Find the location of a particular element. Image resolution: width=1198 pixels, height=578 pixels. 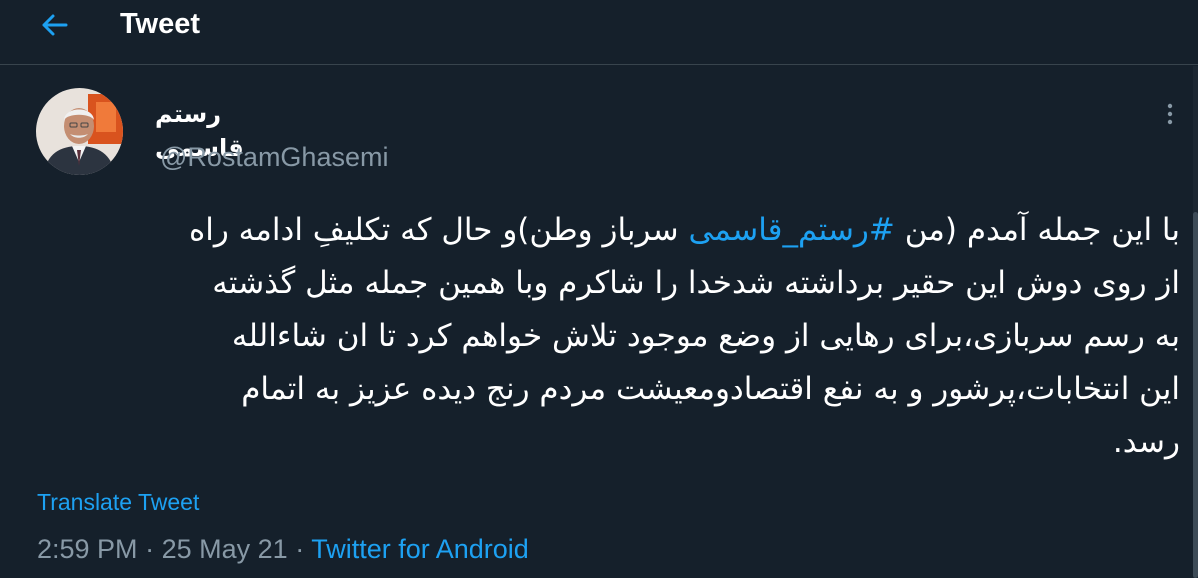

page-title: Tweet is located at coordinates (160, 24).